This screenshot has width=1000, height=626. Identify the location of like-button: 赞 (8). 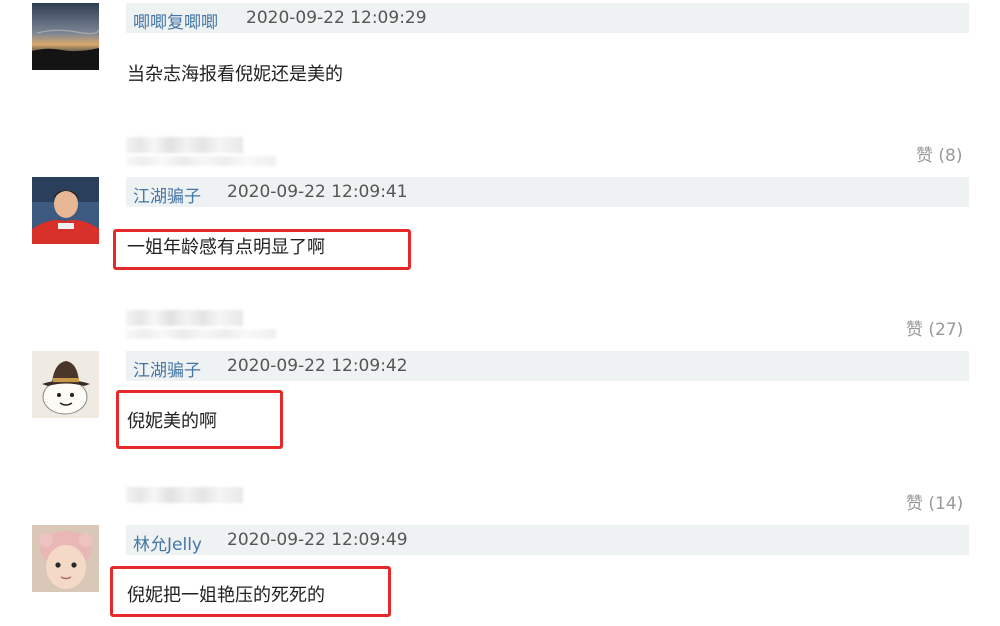
(939, 153).